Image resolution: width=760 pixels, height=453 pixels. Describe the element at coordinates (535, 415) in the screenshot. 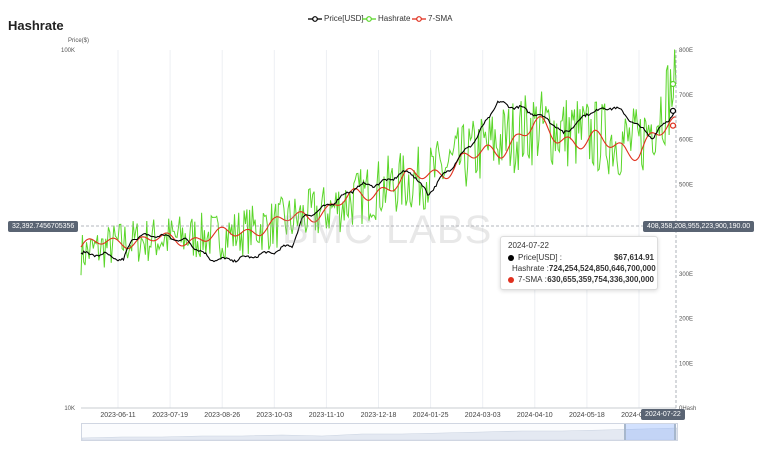

I see `x-tick-label: 2024-04-10` at that location.